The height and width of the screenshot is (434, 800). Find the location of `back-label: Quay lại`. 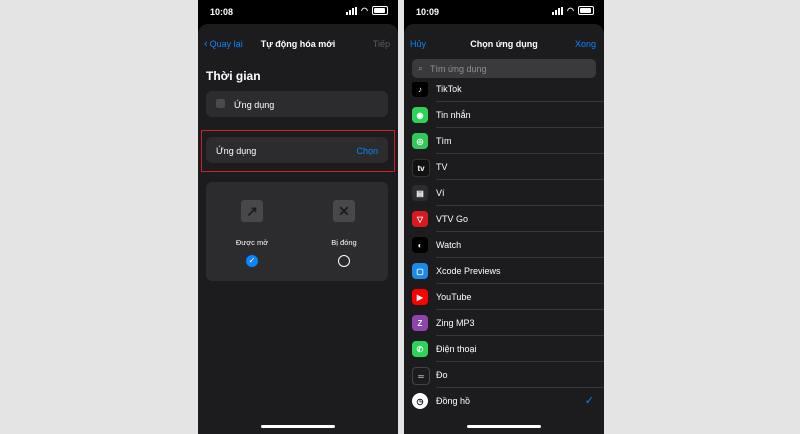

back-label: Quay lại is located at coordinates (226, 44).